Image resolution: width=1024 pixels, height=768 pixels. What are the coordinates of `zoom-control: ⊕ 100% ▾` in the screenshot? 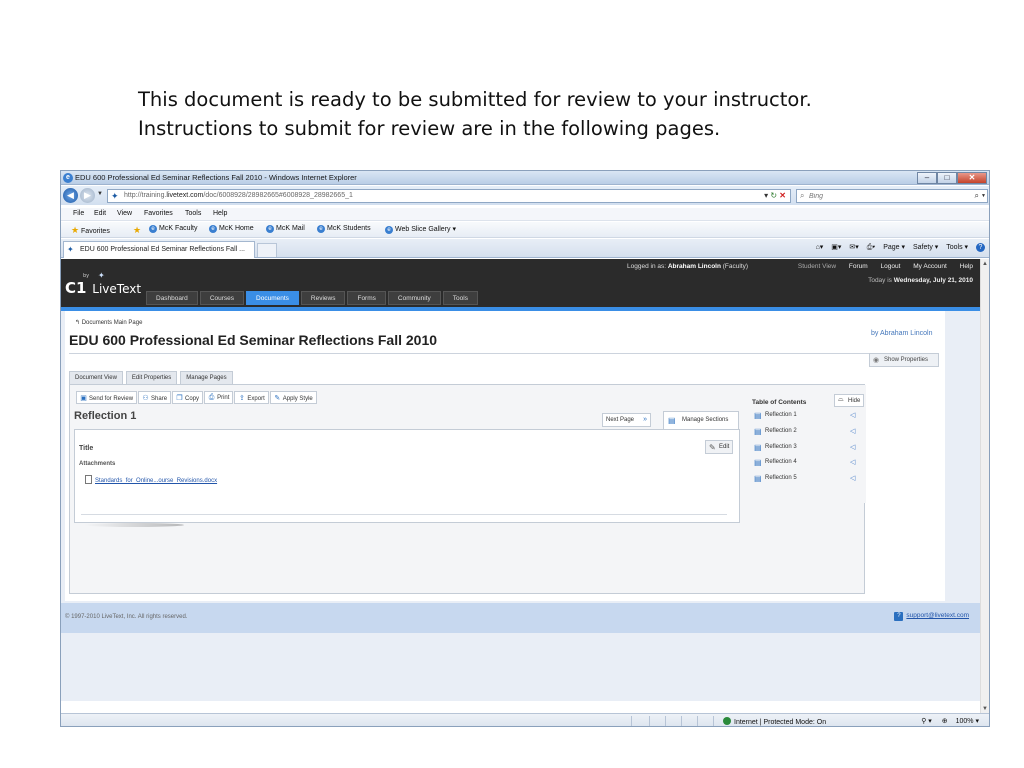 It's located at (960, 721).